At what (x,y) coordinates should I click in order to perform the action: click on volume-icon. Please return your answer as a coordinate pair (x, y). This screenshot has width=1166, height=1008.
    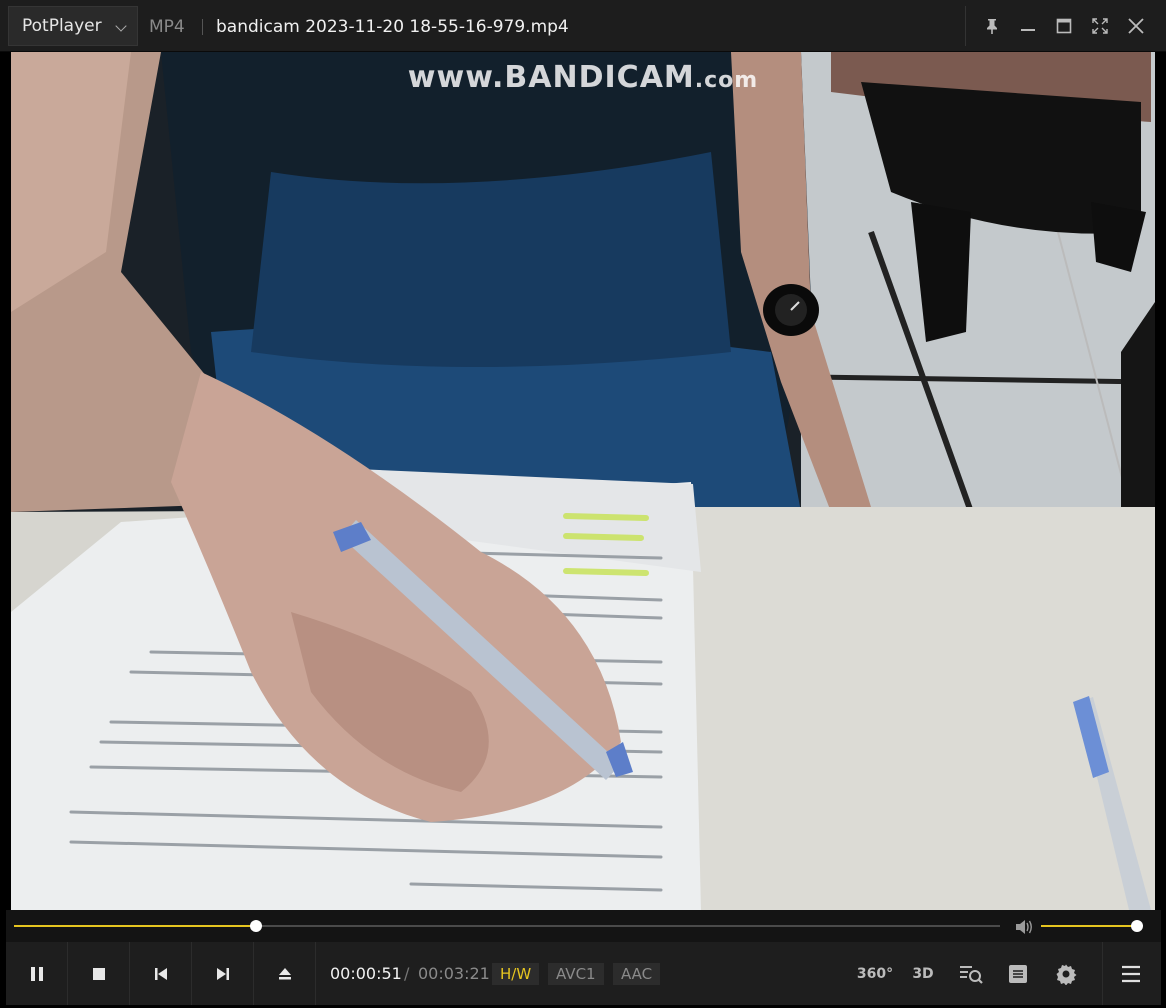
    Looking at the image, I should click on (1024, 927).